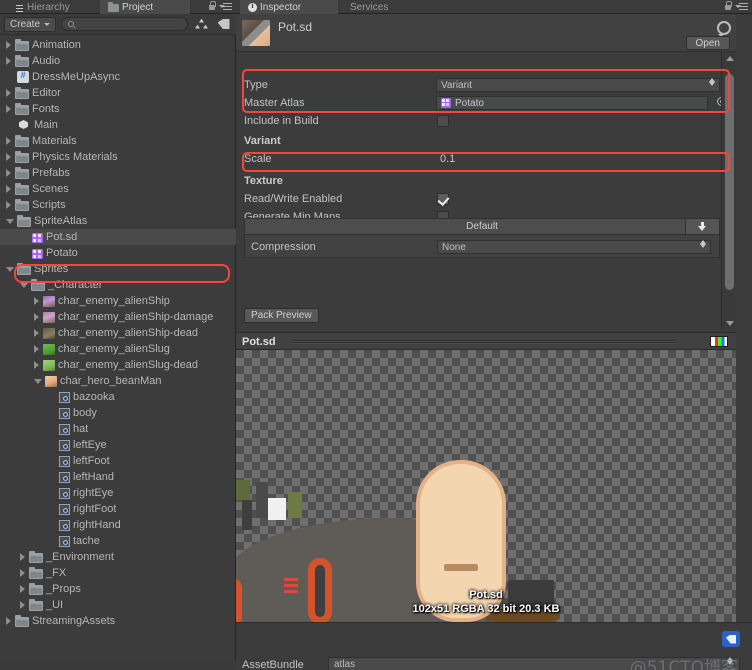 The width and height of the screenshot is (752, 670). What do you see at coordinates (118, 109) in the screenshot?
I see `tree-item-fonts: Fonts` at bounding box center [118, 109].